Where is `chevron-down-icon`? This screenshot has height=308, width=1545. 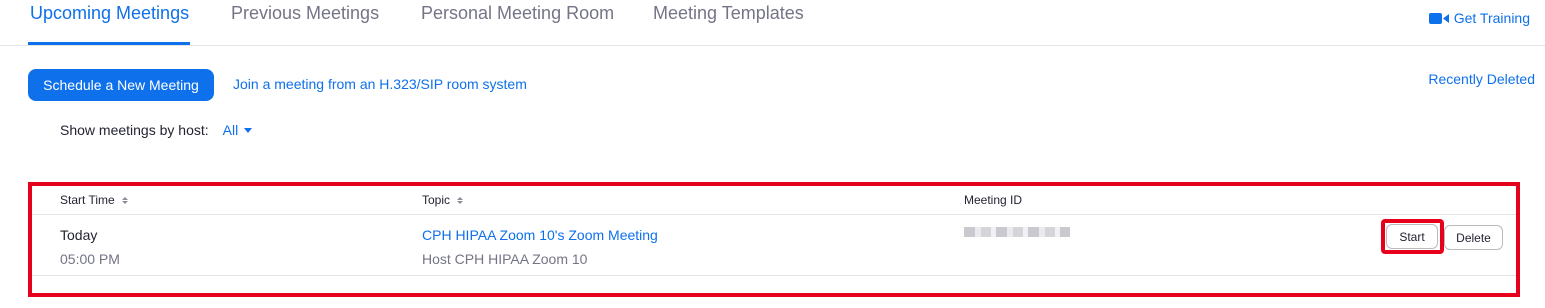
chevron-down-icon is located at coordinates (248, 130).